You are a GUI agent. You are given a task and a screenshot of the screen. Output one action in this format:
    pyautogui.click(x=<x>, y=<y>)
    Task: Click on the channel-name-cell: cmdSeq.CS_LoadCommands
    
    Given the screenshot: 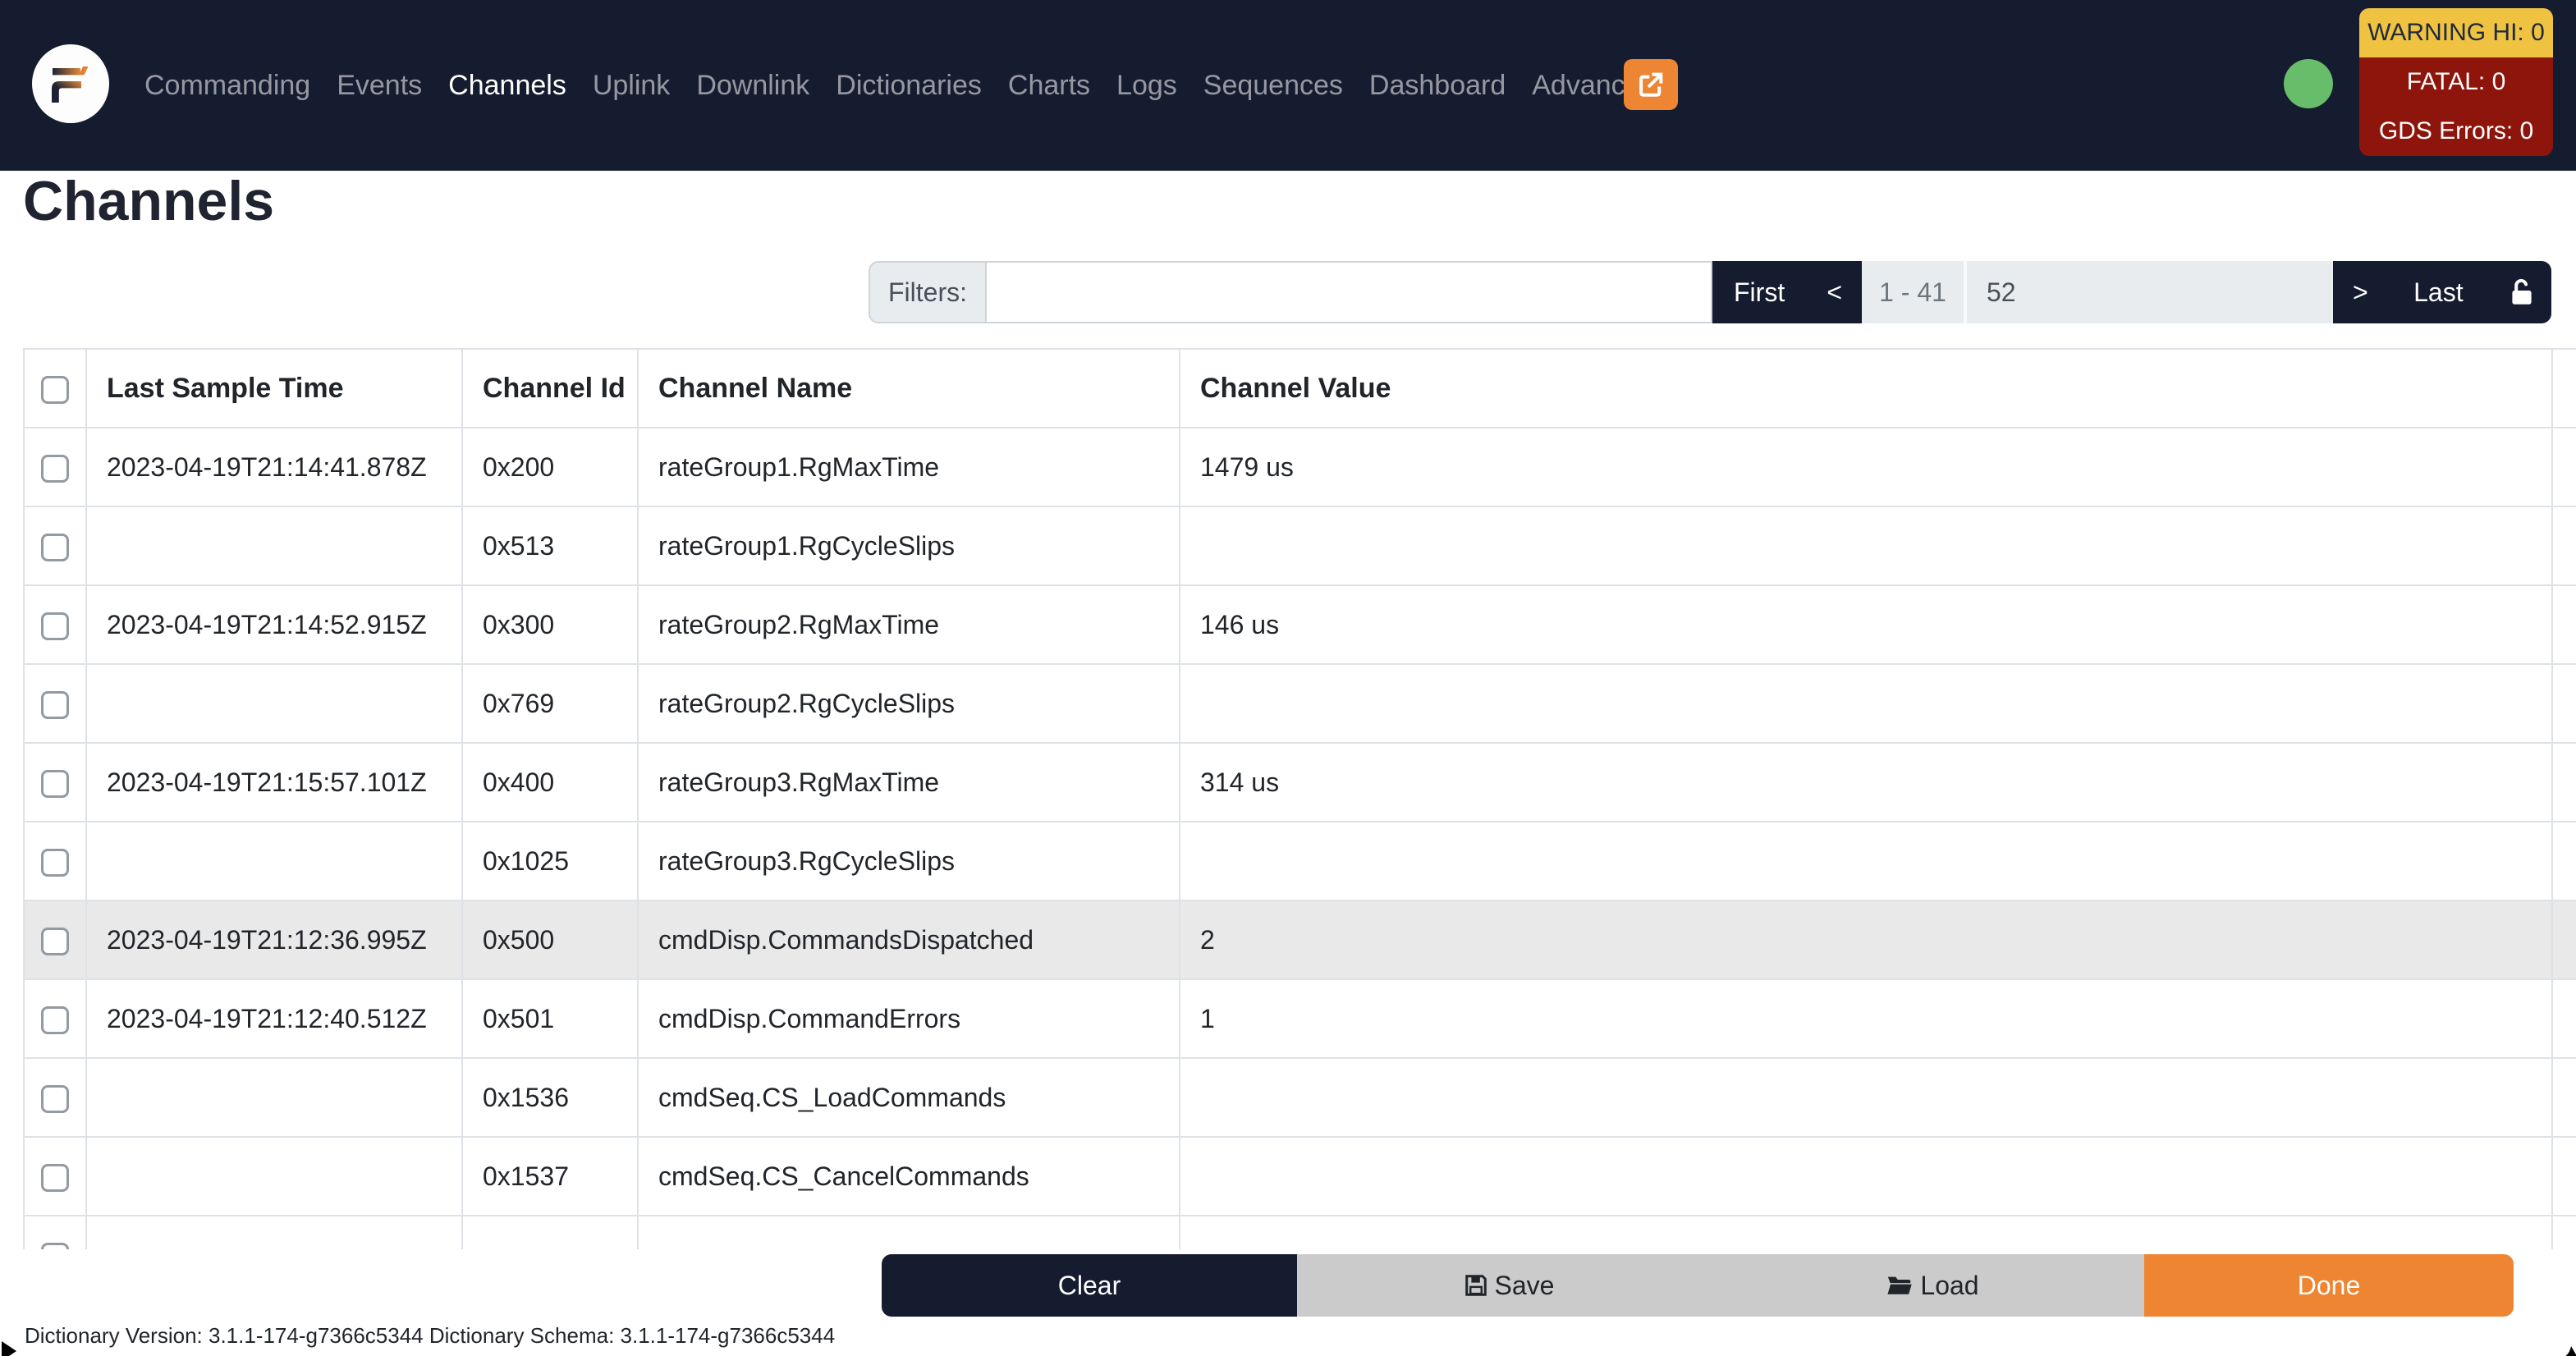 What is the action you would take?
    pyautogui.click(x=908, y=1097)
    